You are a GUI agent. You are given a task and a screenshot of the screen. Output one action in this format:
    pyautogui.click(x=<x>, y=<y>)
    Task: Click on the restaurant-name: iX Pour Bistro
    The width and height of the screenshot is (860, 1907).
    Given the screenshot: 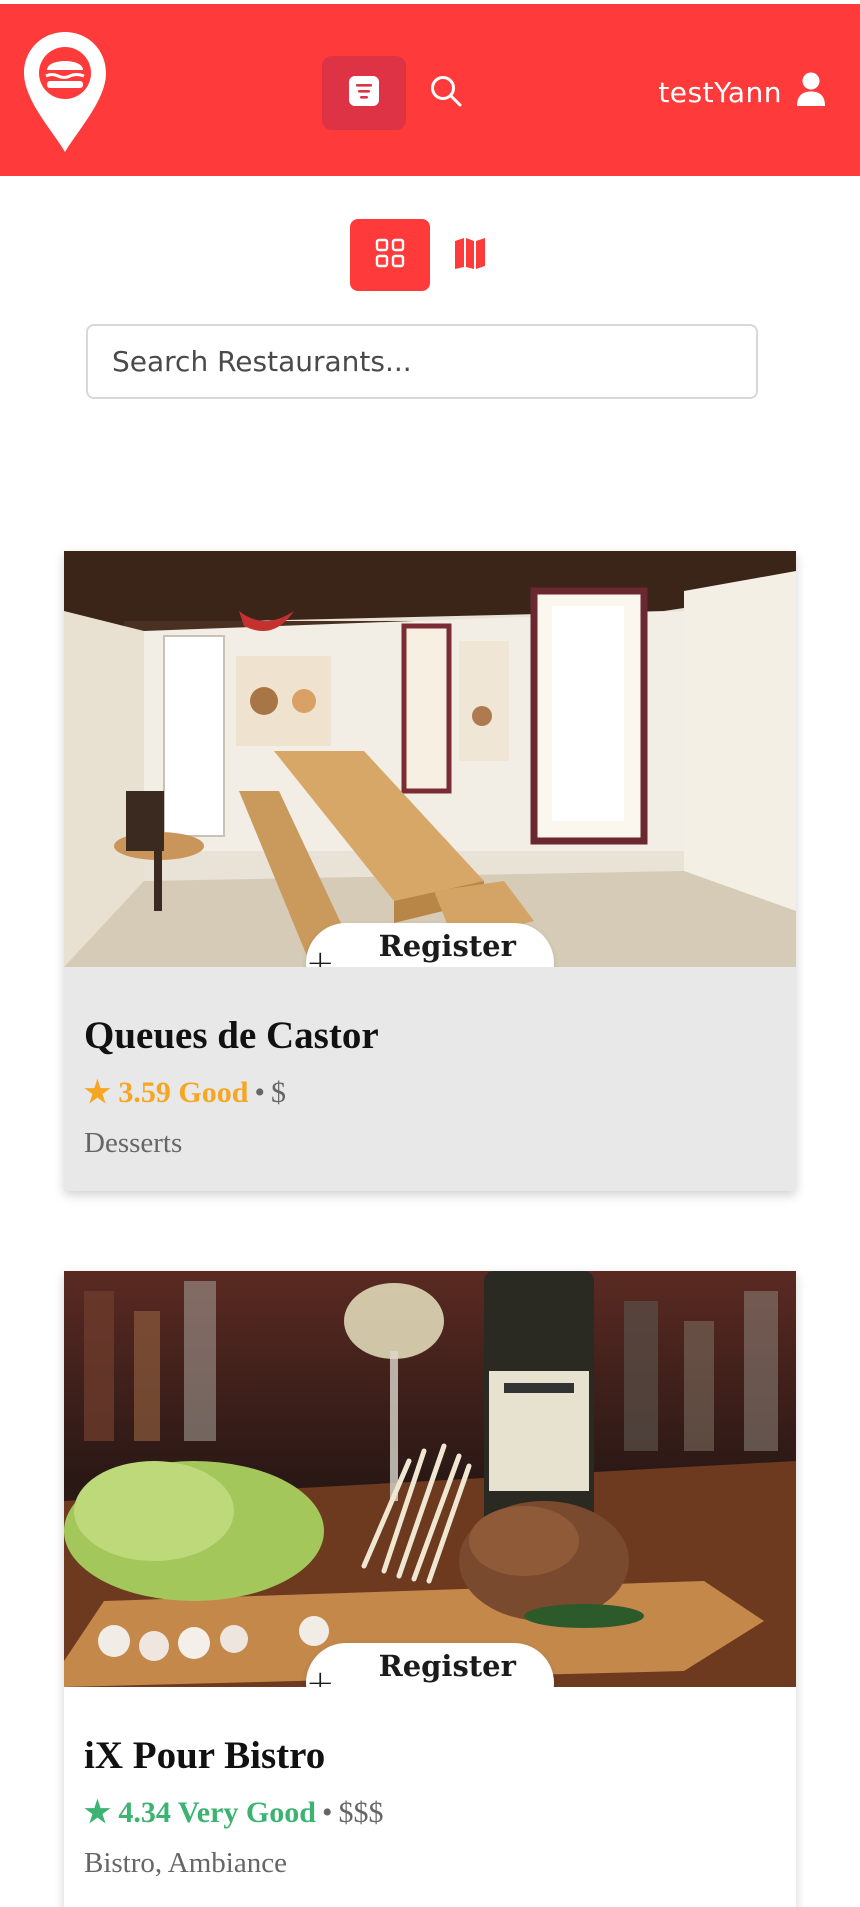 What is the action you would take?
    pyautogui.click(x=204, y=1755)
    